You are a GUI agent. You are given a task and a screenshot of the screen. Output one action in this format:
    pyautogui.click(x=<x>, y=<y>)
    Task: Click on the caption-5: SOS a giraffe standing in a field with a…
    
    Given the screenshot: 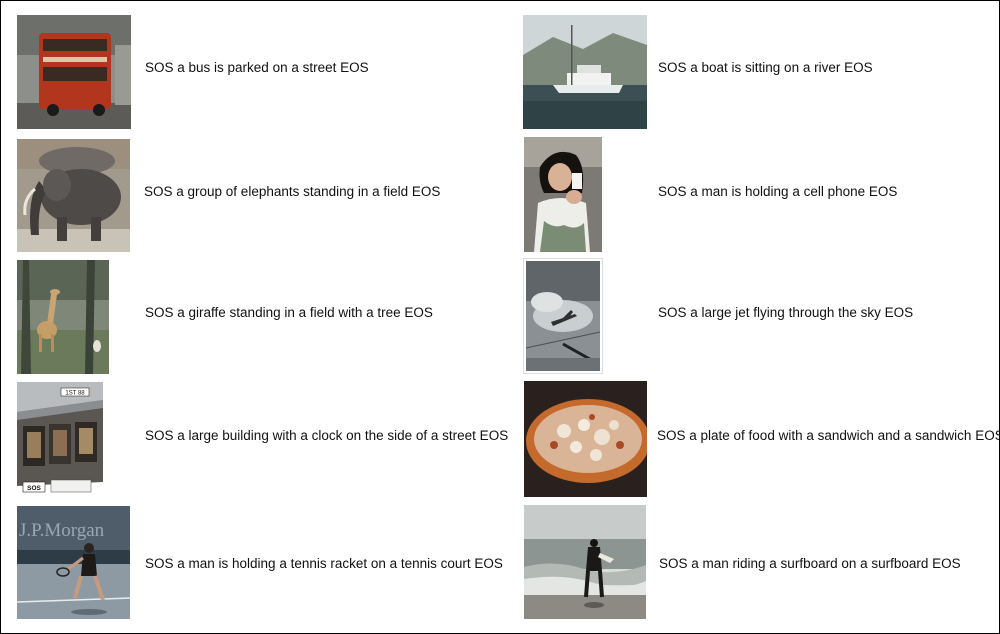 What is the action you would take?
    pyautogui.click(x=289, y=312)
    